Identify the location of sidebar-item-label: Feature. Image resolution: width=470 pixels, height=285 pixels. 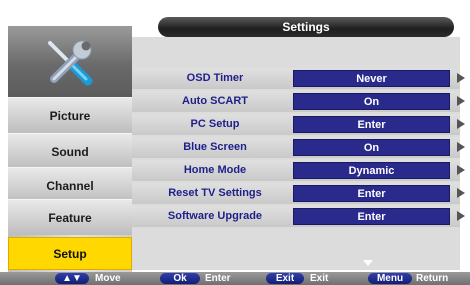
(70, 218).